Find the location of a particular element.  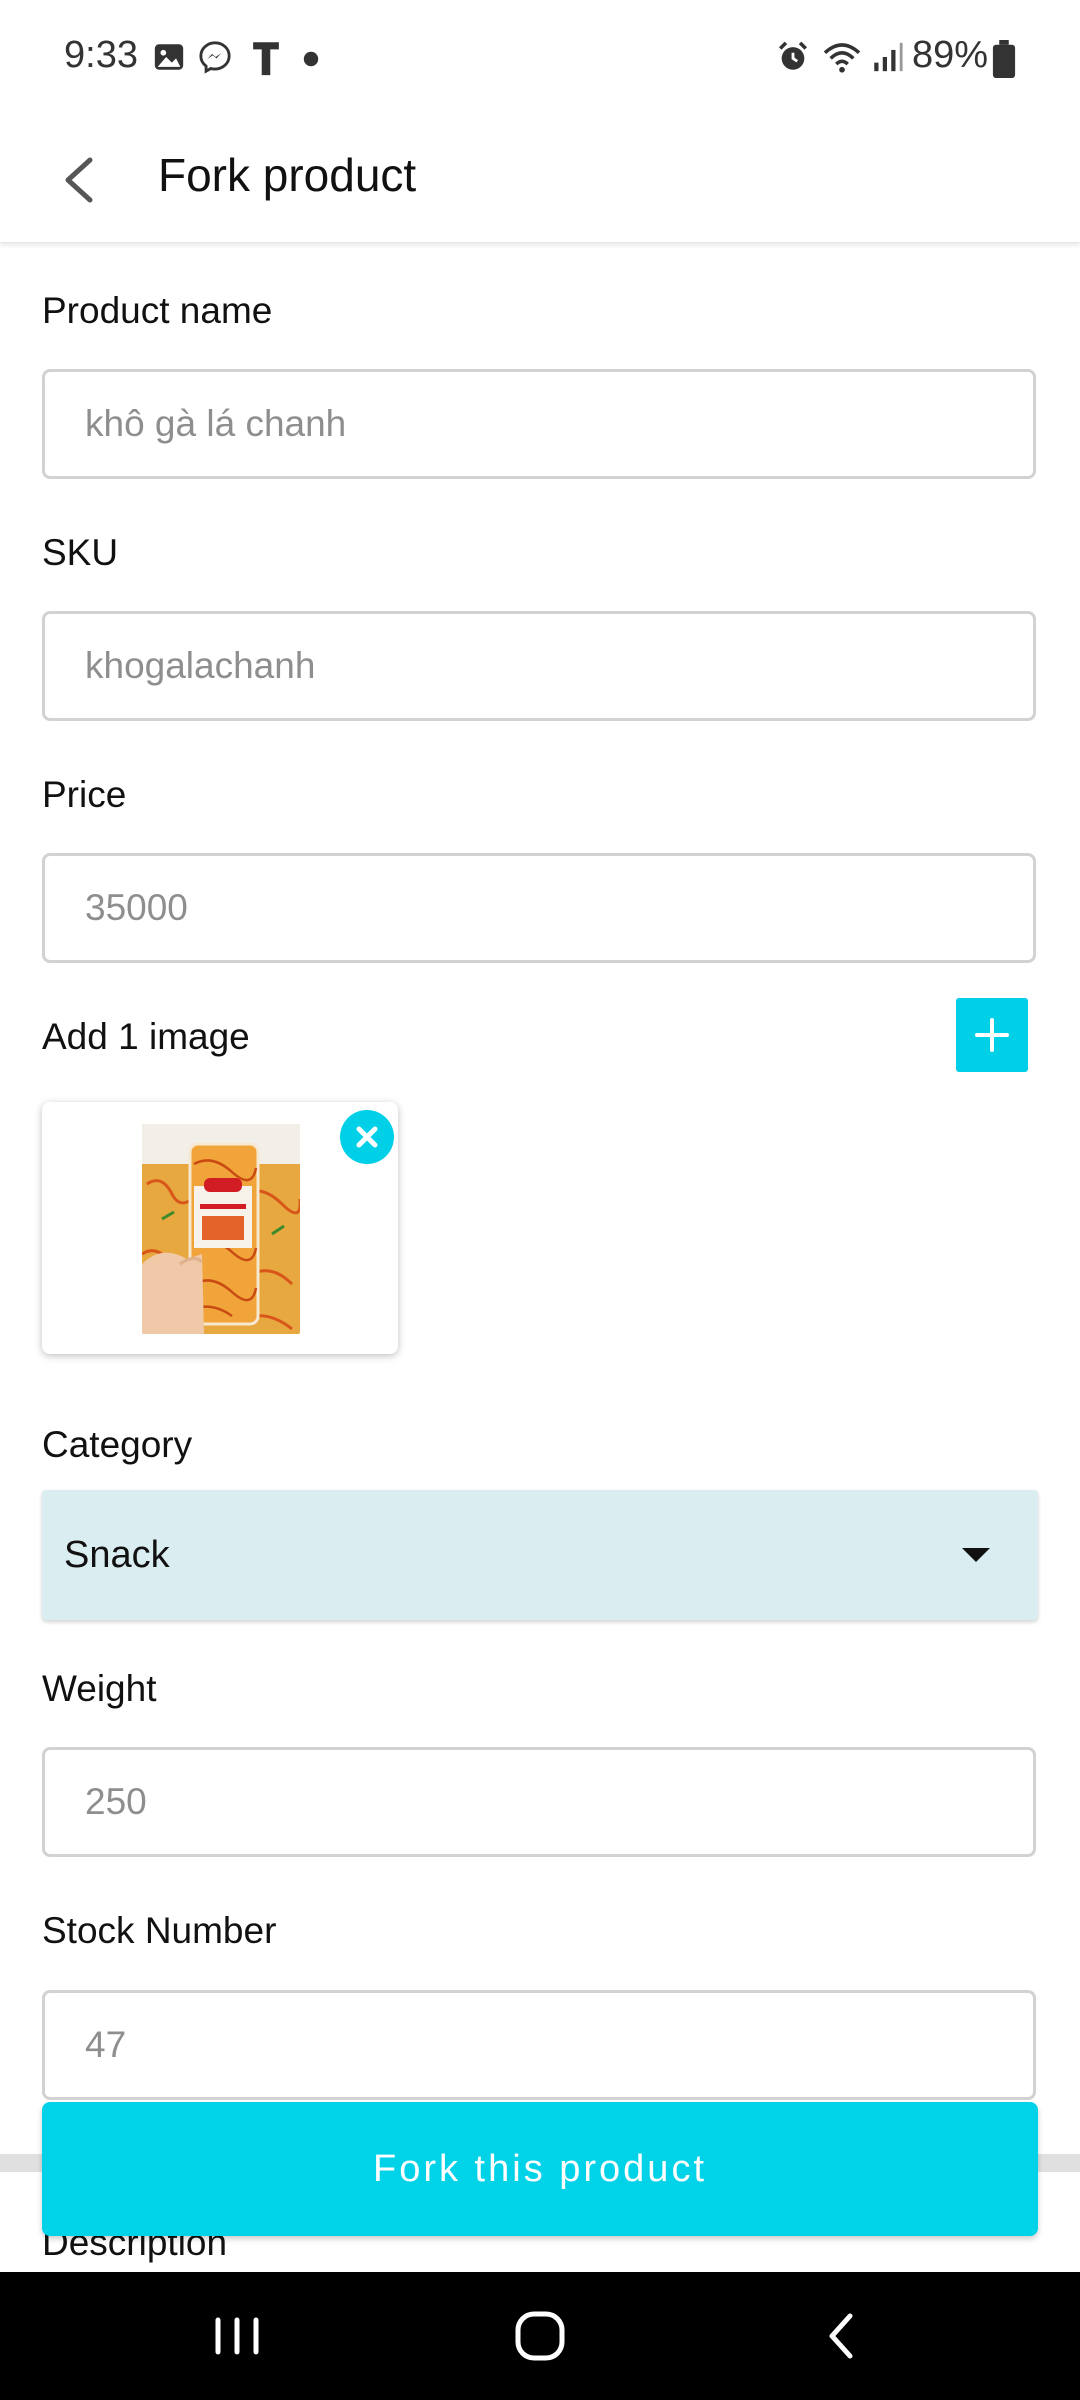

home-icon is located at coordinates (540, 2336).